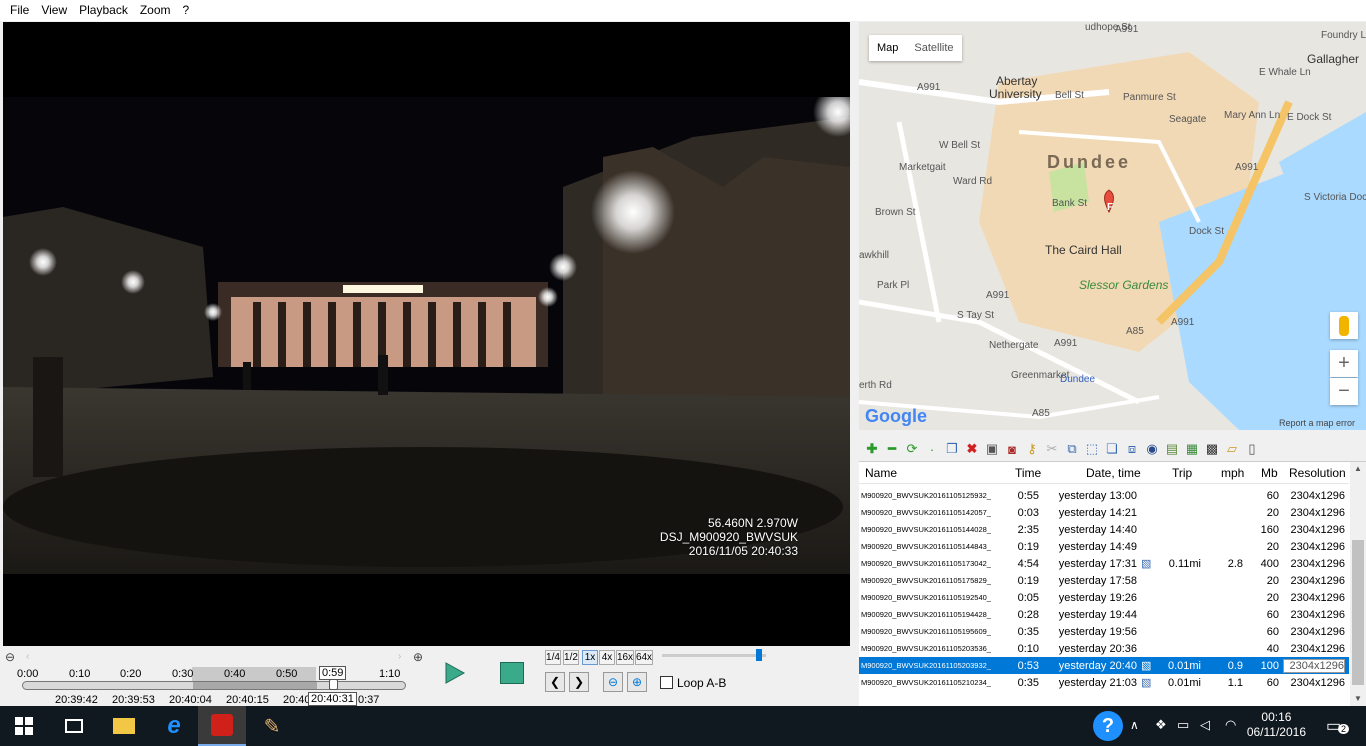 Image resolution: width=1366 pixels, height=746 pixels. I want to click on delete-icon: ✖, so click(972, 449).